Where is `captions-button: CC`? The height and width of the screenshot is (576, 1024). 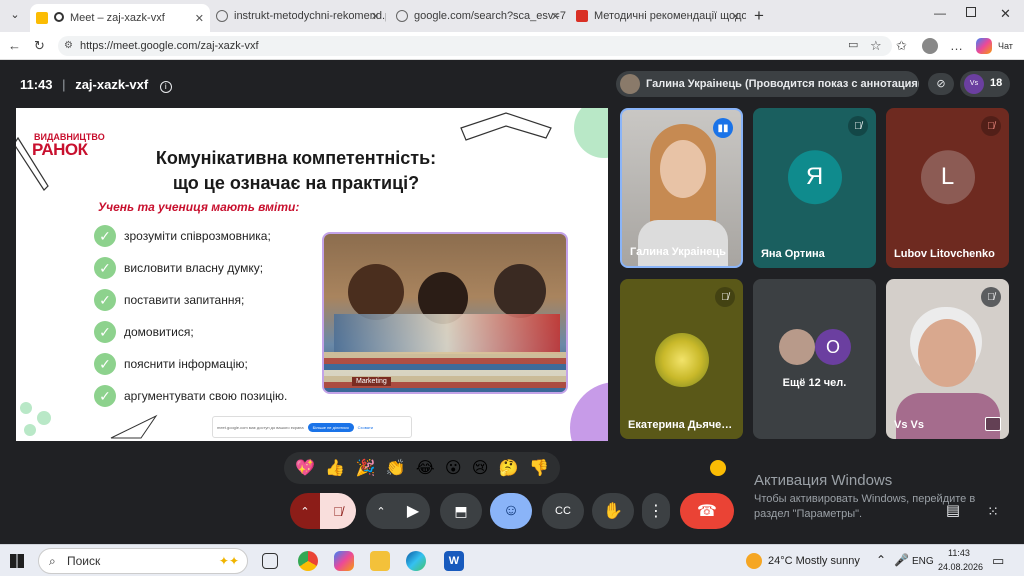 captions-button: CC is located at coordinates (563, 511).